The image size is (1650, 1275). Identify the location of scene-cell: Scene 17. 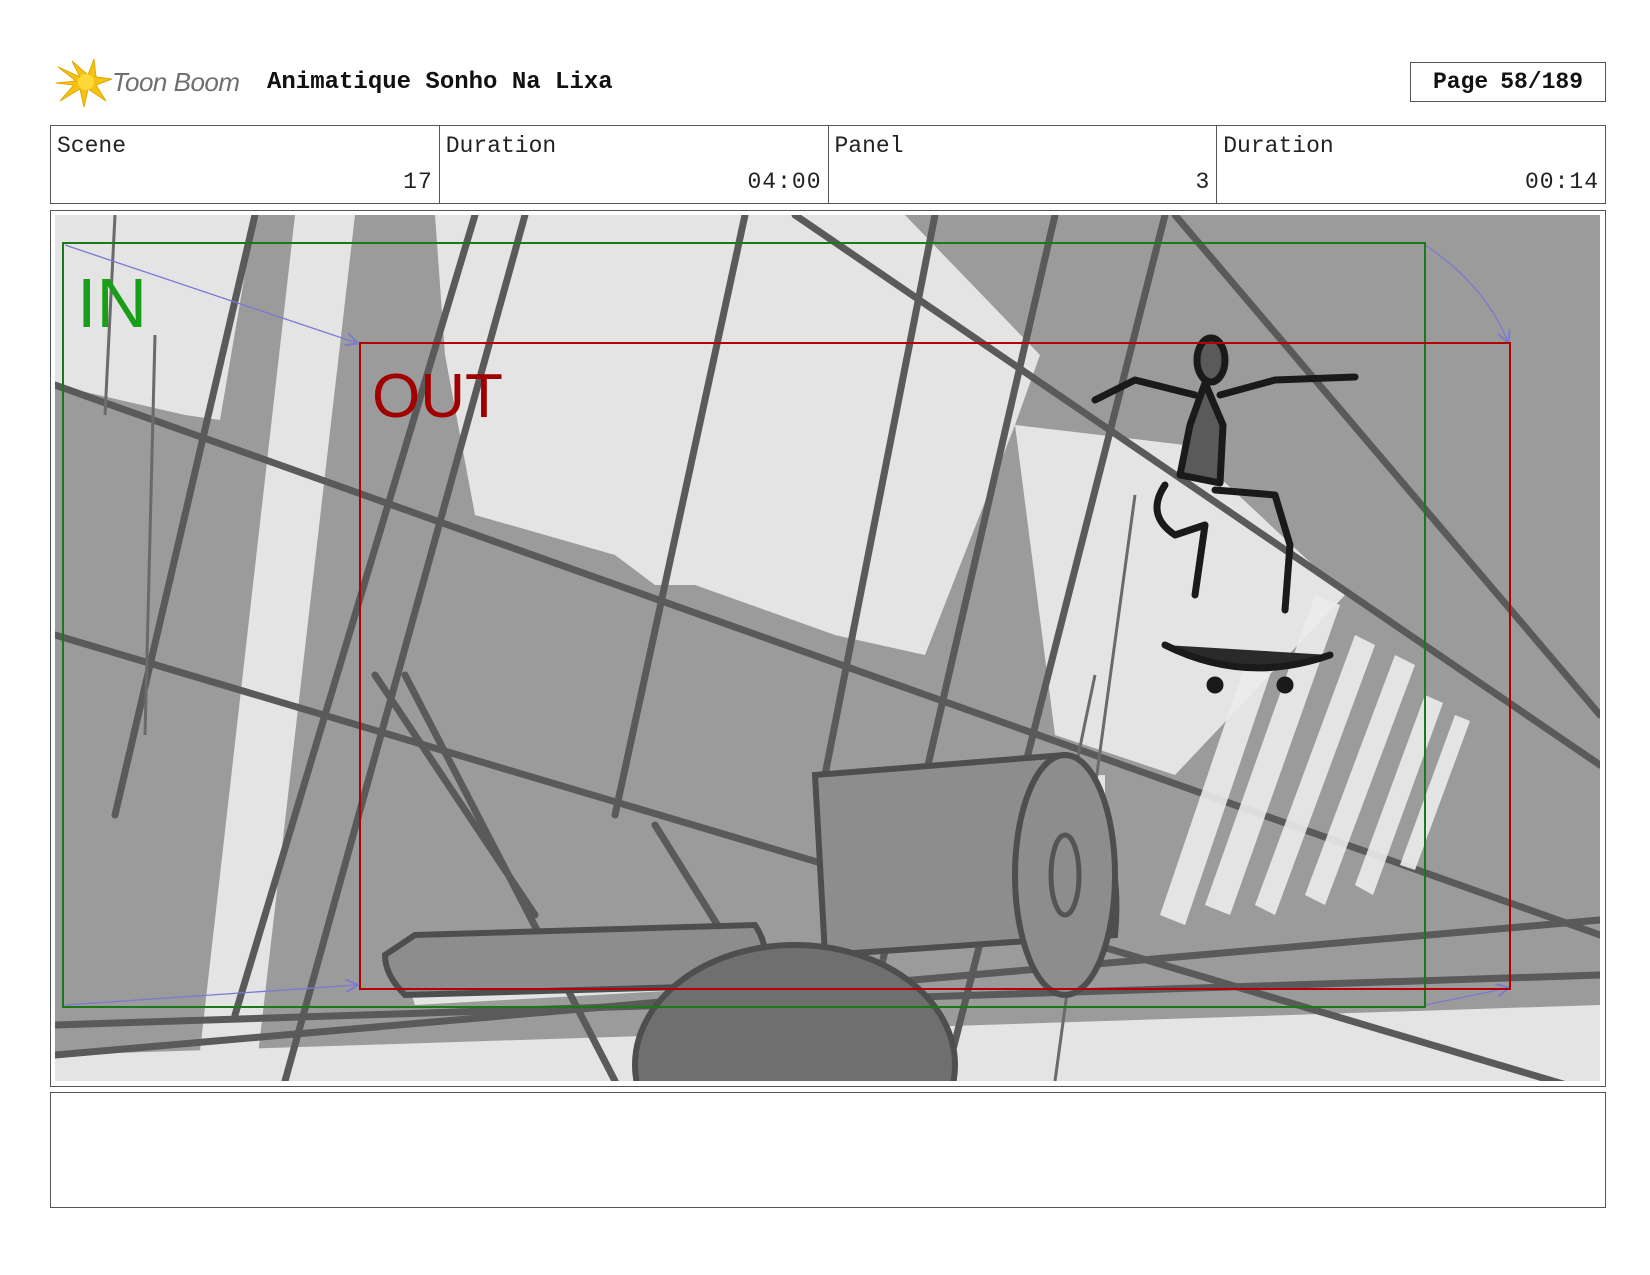
(245, 164).